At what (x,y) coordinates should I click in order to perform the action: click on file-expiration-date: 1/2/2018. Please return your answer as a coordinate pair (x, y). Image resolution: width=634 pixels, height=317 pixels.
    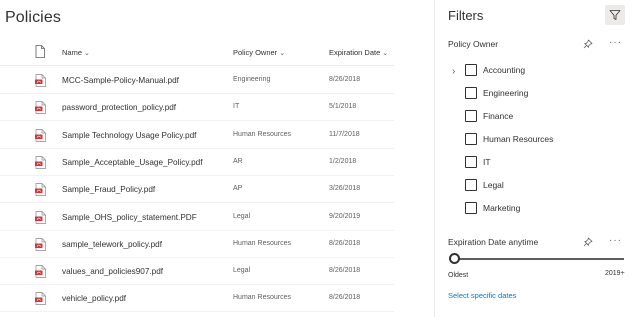
    Looking at the image, I should click on (343, 161).